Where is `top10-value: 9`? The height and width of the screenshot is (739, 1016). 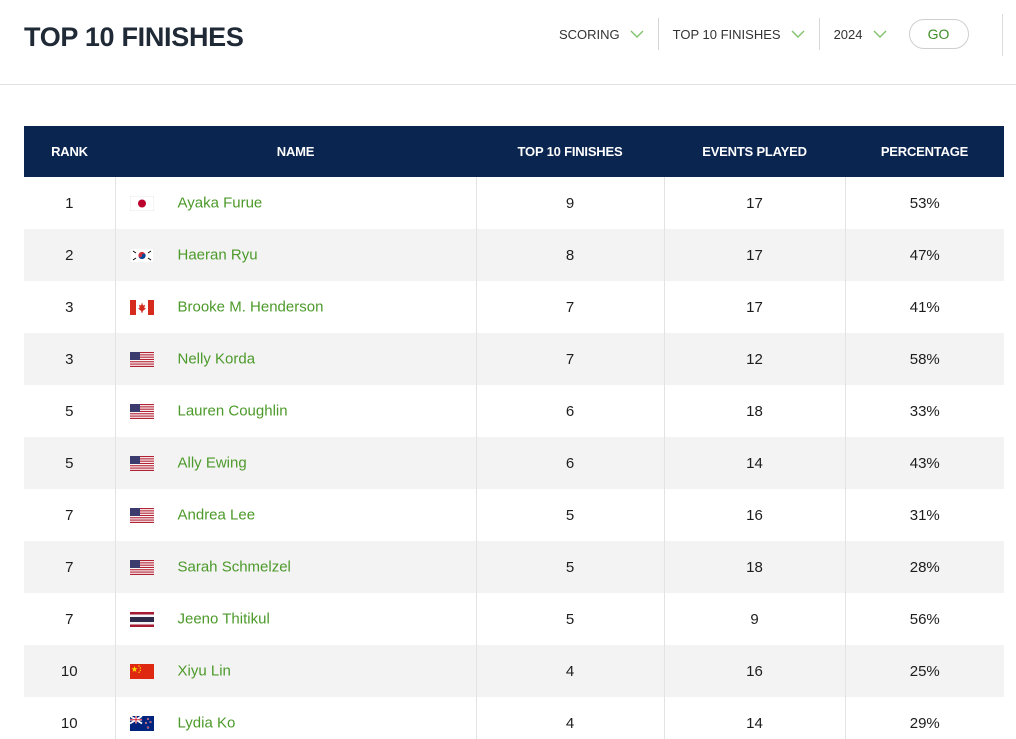
top10-value: 9 is located at coordinates (570, 203).